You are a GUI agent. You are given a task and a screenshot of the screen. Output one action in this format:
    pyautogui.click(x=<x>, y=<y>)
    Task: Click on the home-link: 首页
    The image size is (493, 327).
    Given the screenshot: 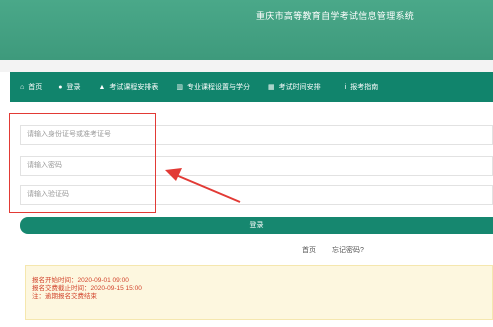 What is the action you would take?
    pyautogui.click(x=309, y=250)
    